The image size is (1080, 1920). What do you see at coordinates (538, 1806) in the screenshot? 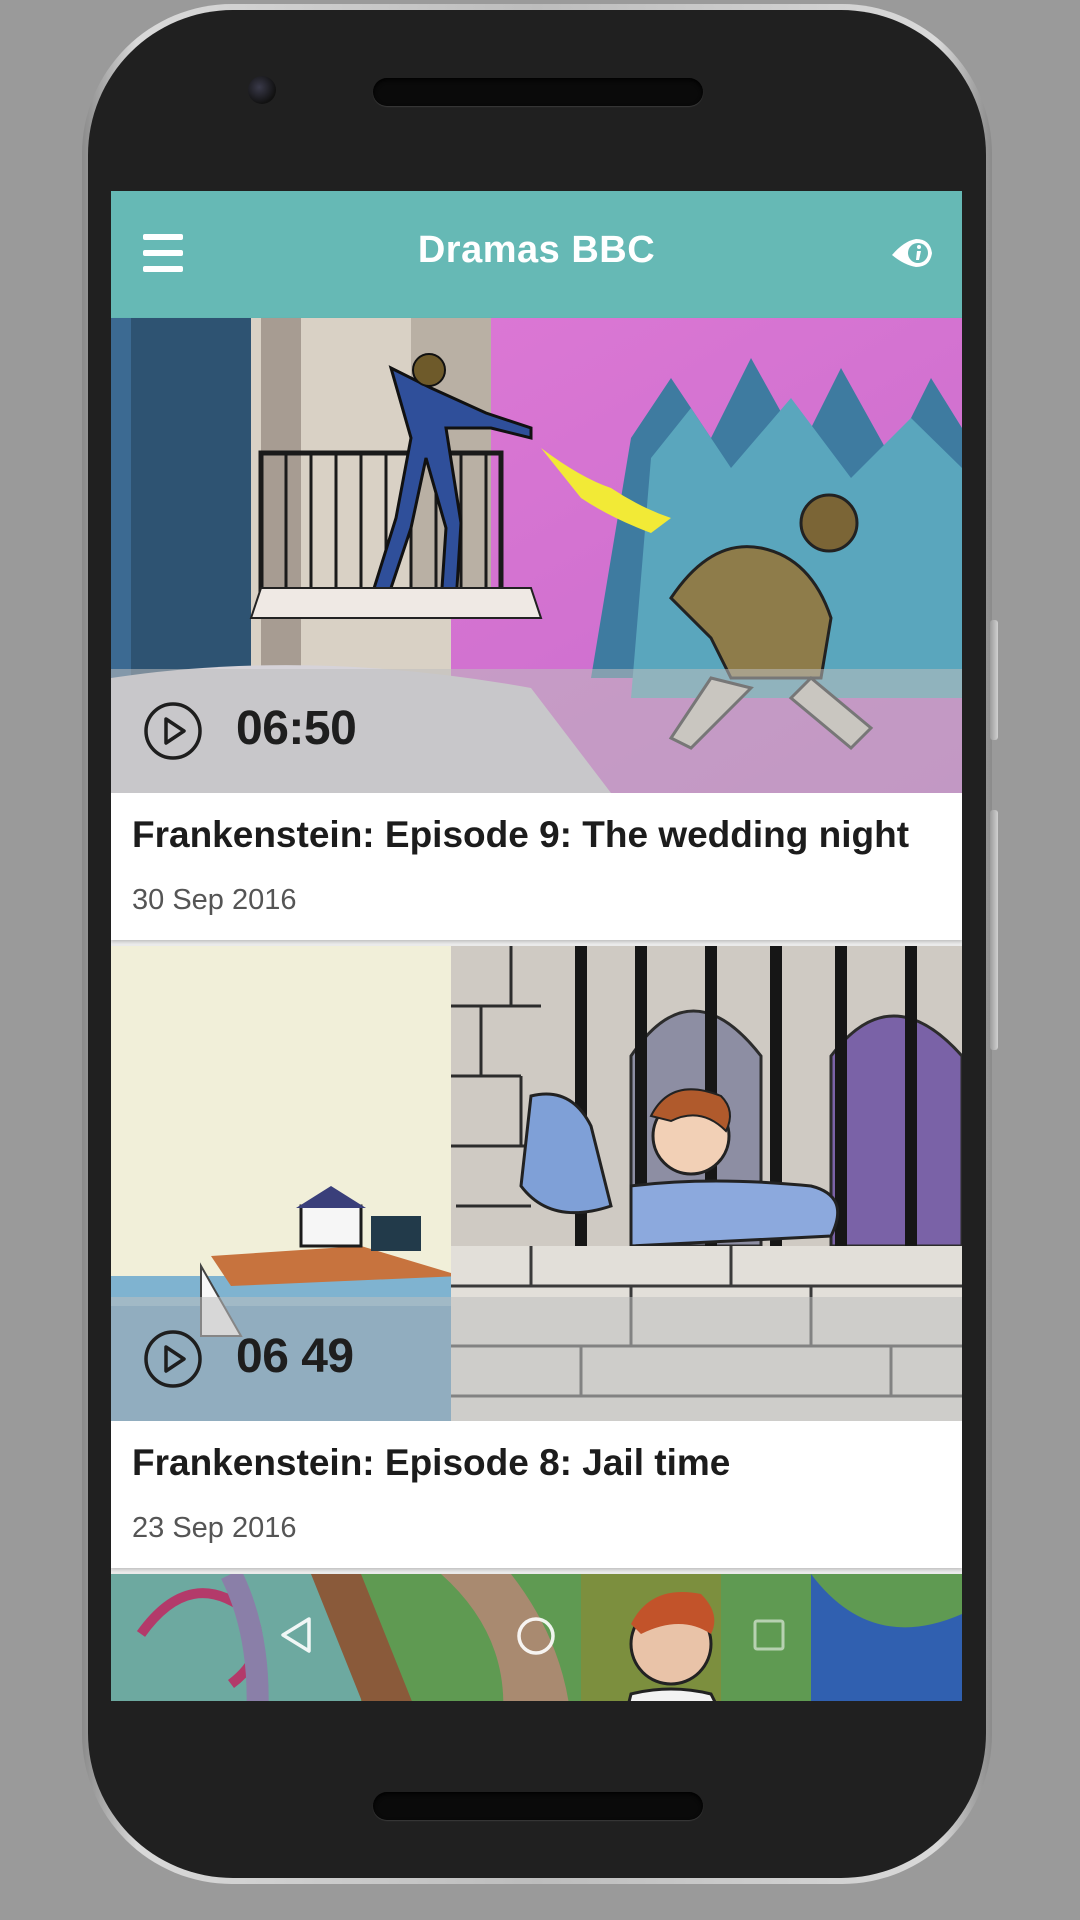
I see `bottom-speaker` at bounding box center [538, 1806].